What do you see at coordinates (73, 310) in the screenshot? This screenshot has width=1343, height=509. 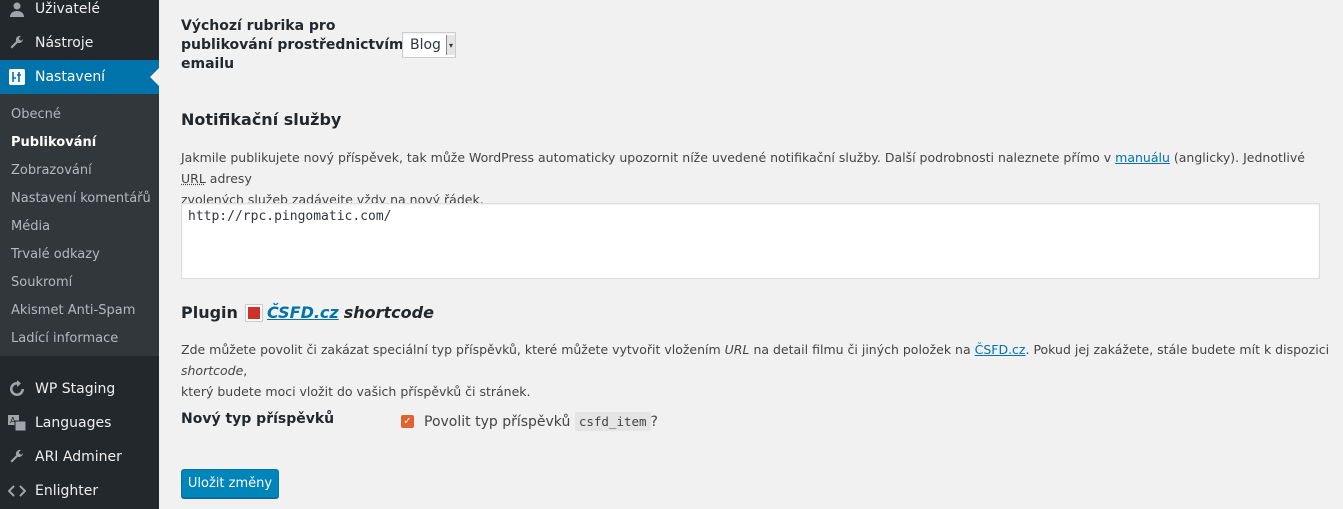 I see `submenu-akismet: Akismet Anti-Spam` at bounding box center [73, 310].